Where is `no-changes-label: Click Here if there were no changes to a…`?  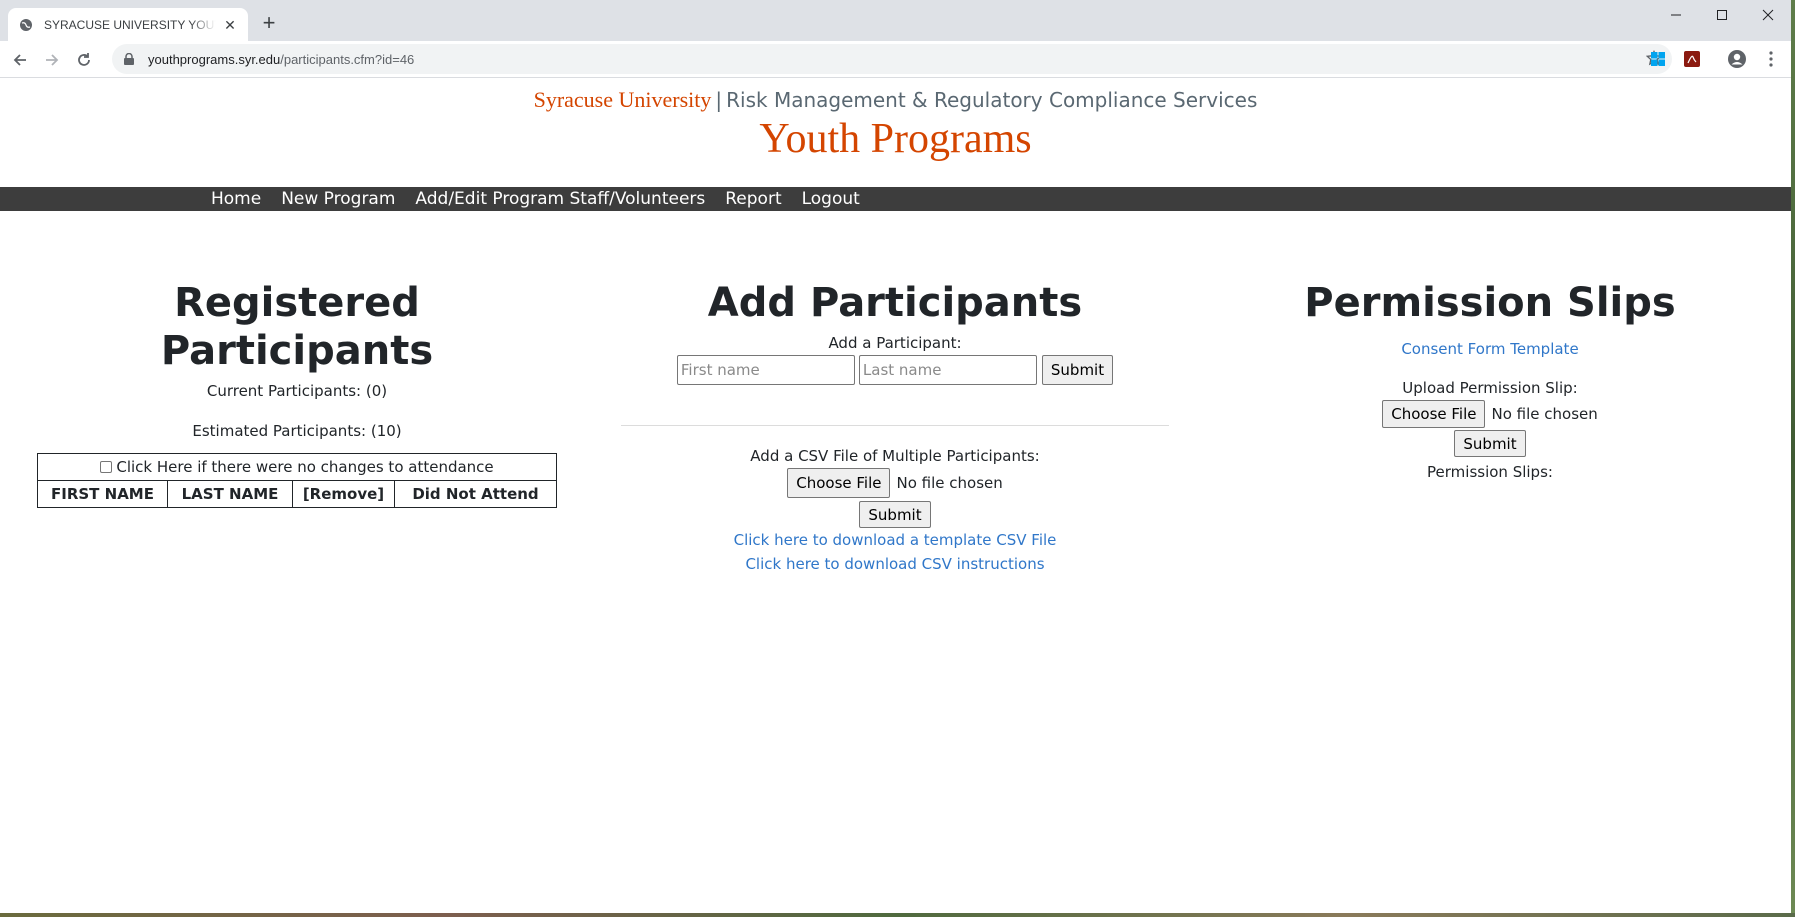
no-changes-label: Click Here if there were no changes to a… is located at coordinates (305, 467).